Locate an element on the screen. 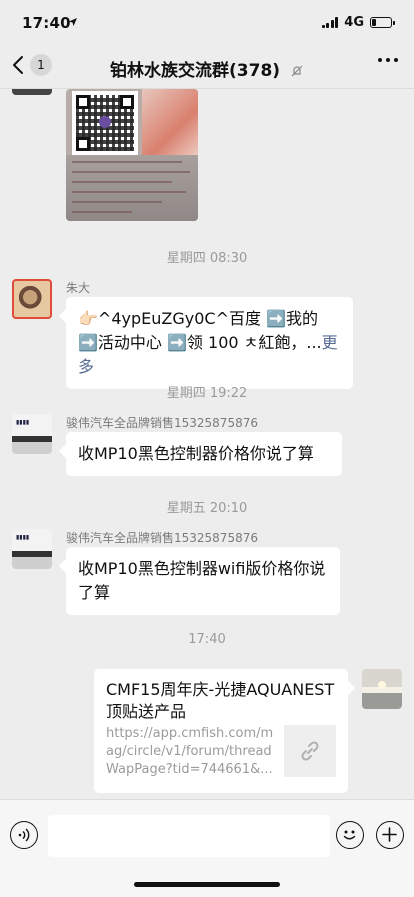  input-bar is located at coordinates (207, 848).